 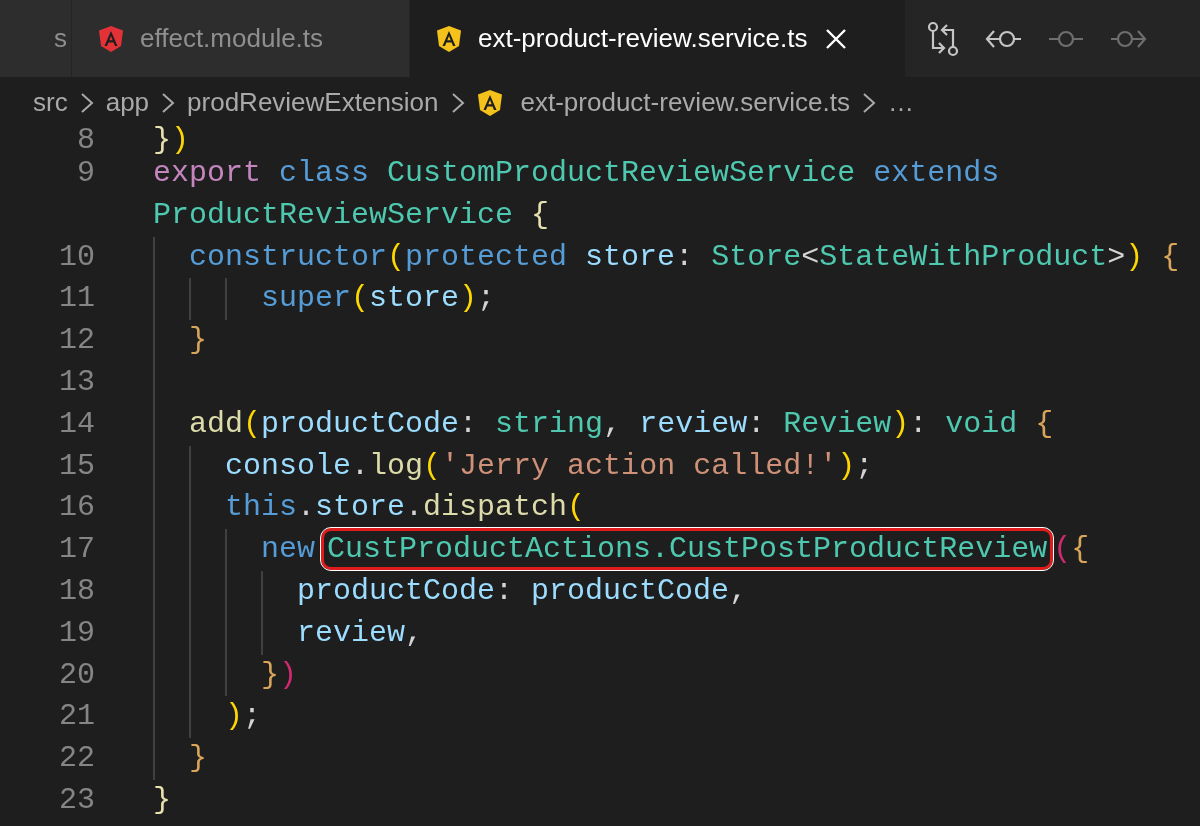 What do you see at coordinates (77, 674) in the screenshot?
I see `line-number: 20` at bounding box center [77, 674].